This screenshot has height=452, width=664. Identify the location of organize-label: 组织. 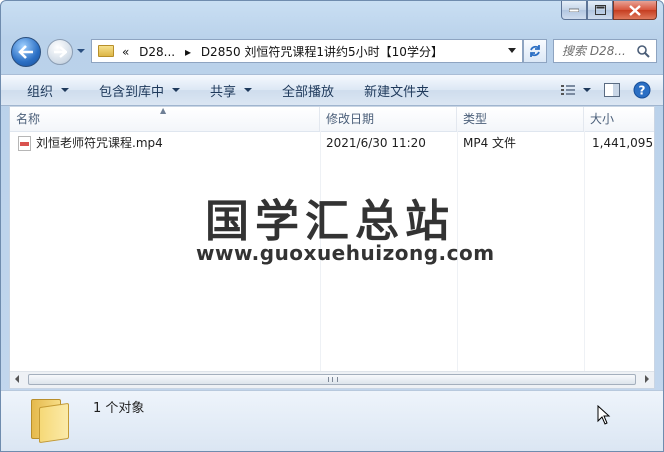
(40, 92).